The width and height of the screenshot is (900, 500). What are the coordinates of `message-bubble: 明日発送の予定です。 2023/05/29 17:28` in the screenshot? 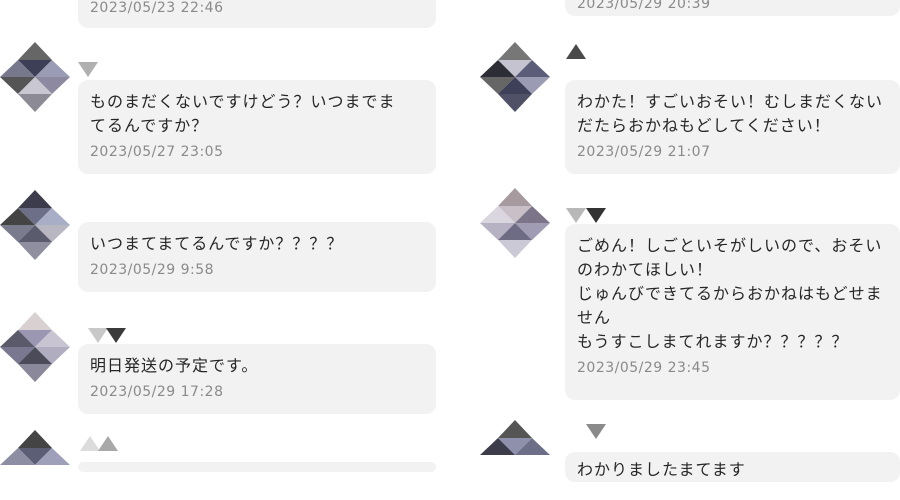 It's located at (257, 379).